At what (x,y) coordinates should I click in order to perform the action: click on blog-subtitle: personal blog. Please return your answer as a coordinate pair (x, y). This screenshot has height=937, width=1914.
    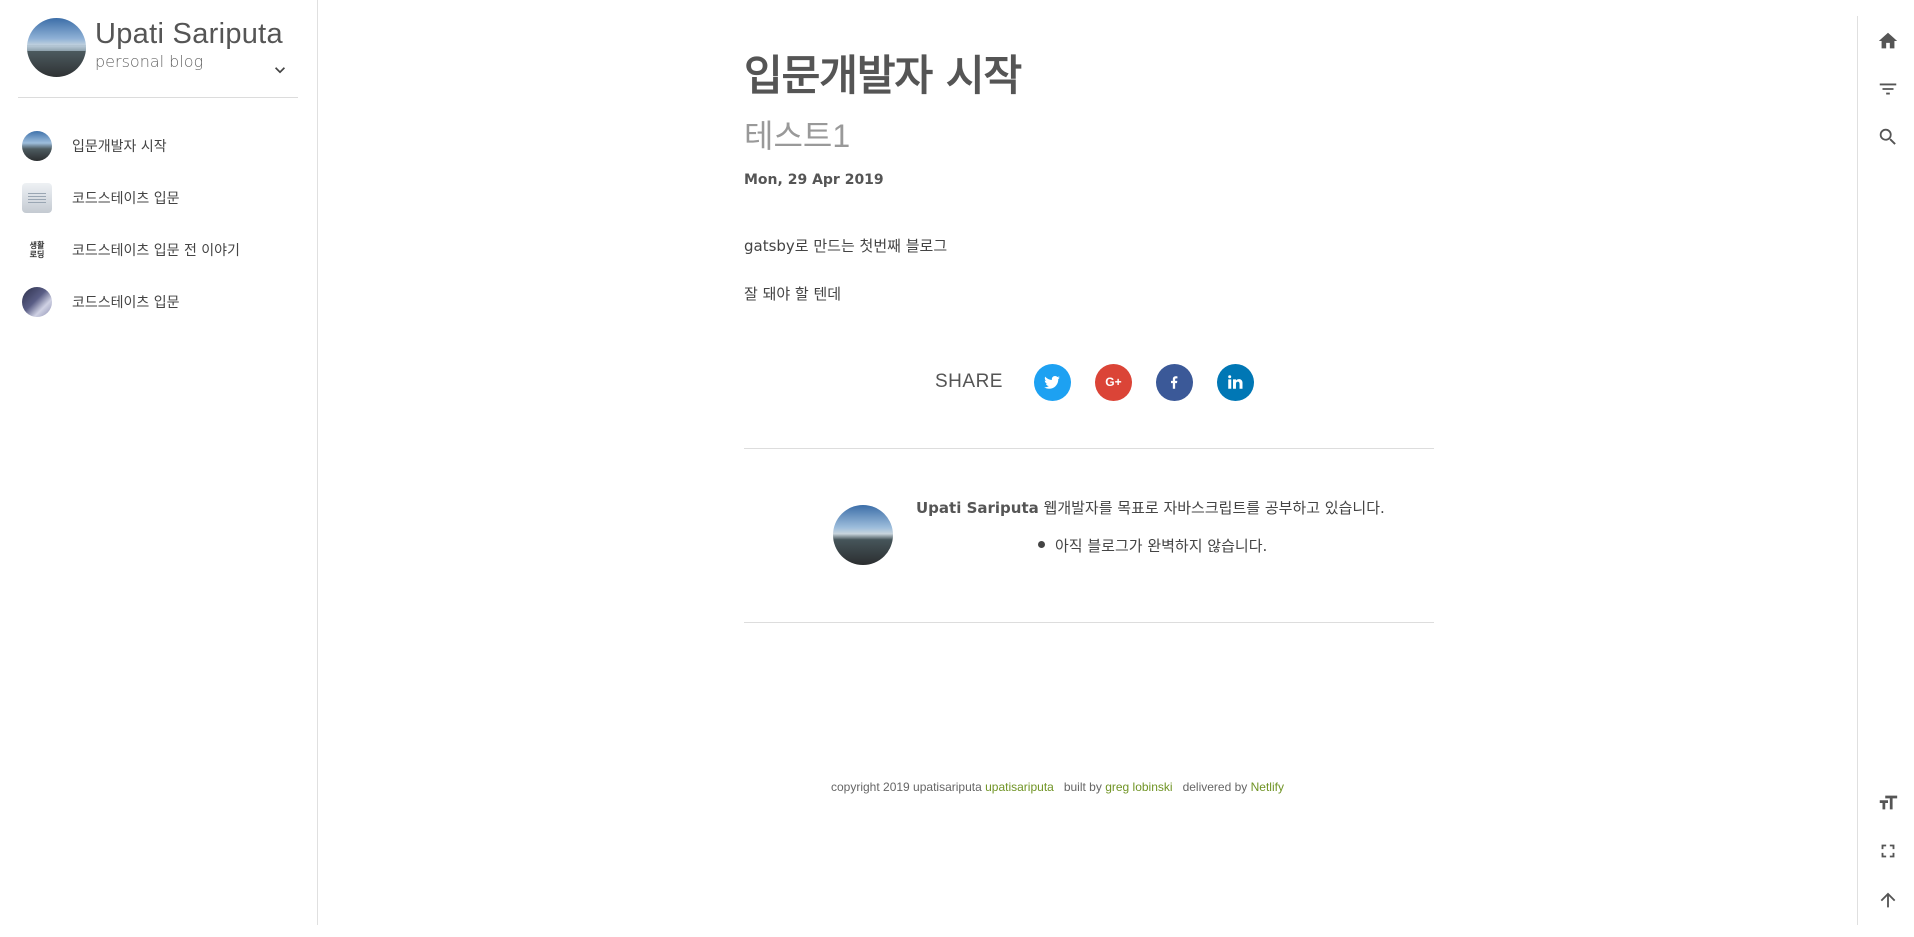
    Looking at the image, I should click on (149, 61).